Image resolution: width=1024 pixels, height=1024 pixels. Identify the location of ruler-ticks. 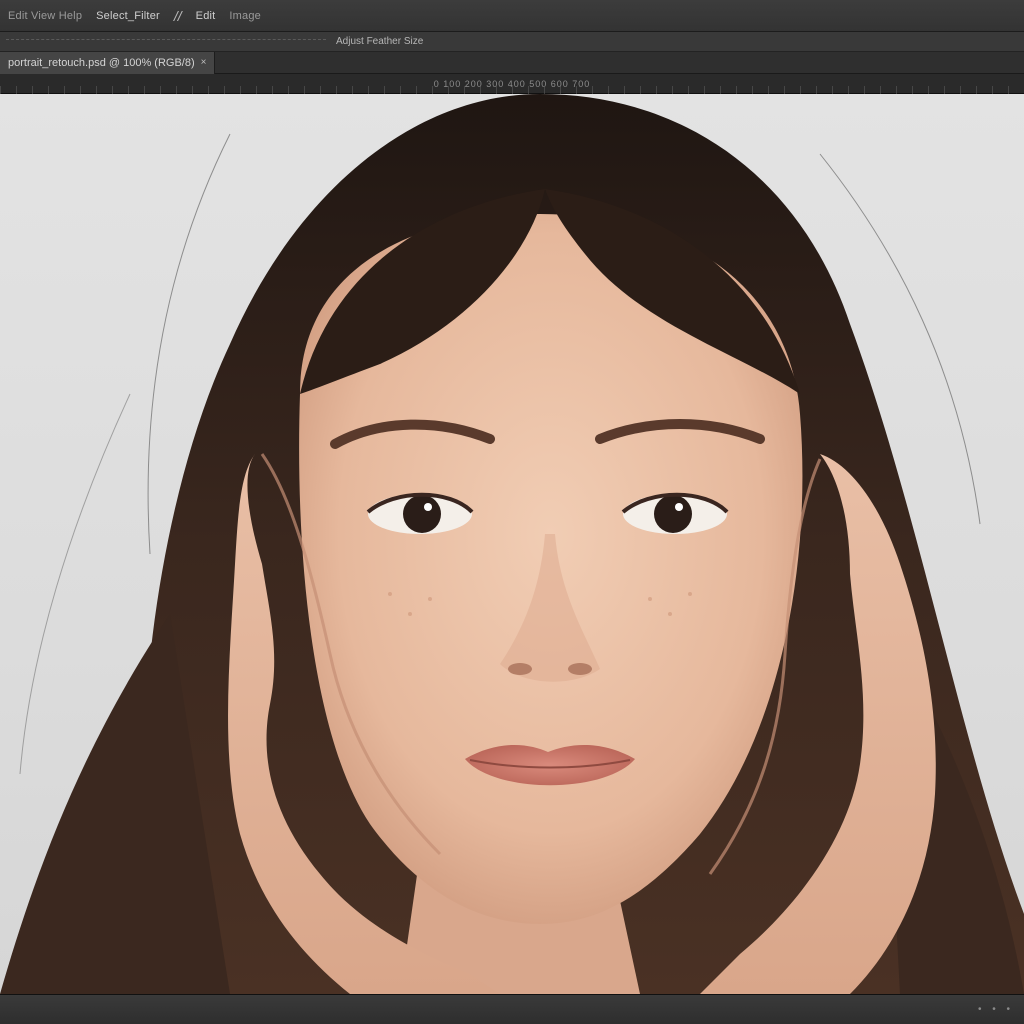
(512, 90).